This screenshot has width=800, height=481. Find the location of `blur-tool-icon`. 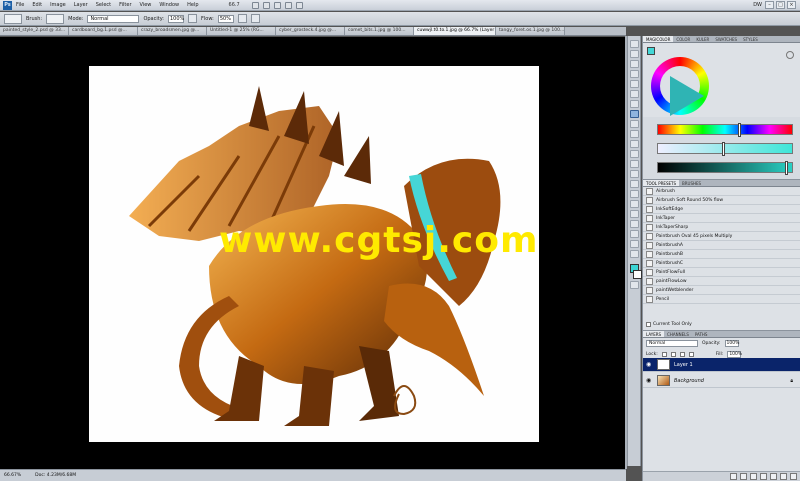

blur-tool-icon is located at coordinates (634, 164).